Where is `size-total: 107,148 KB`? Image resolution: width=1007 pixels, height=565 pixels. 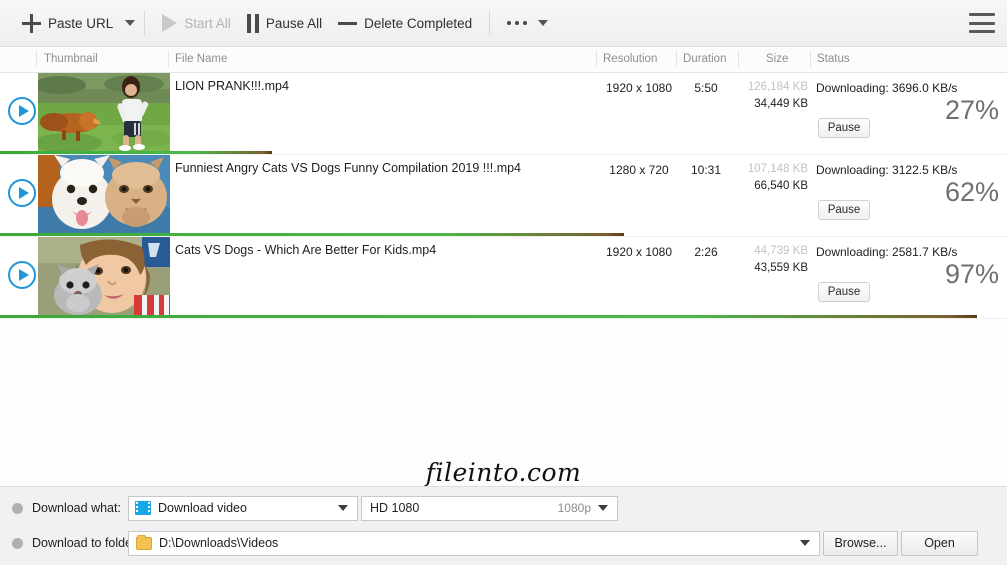
size-total: 107,148 KB is located at coordinates (777, 169).